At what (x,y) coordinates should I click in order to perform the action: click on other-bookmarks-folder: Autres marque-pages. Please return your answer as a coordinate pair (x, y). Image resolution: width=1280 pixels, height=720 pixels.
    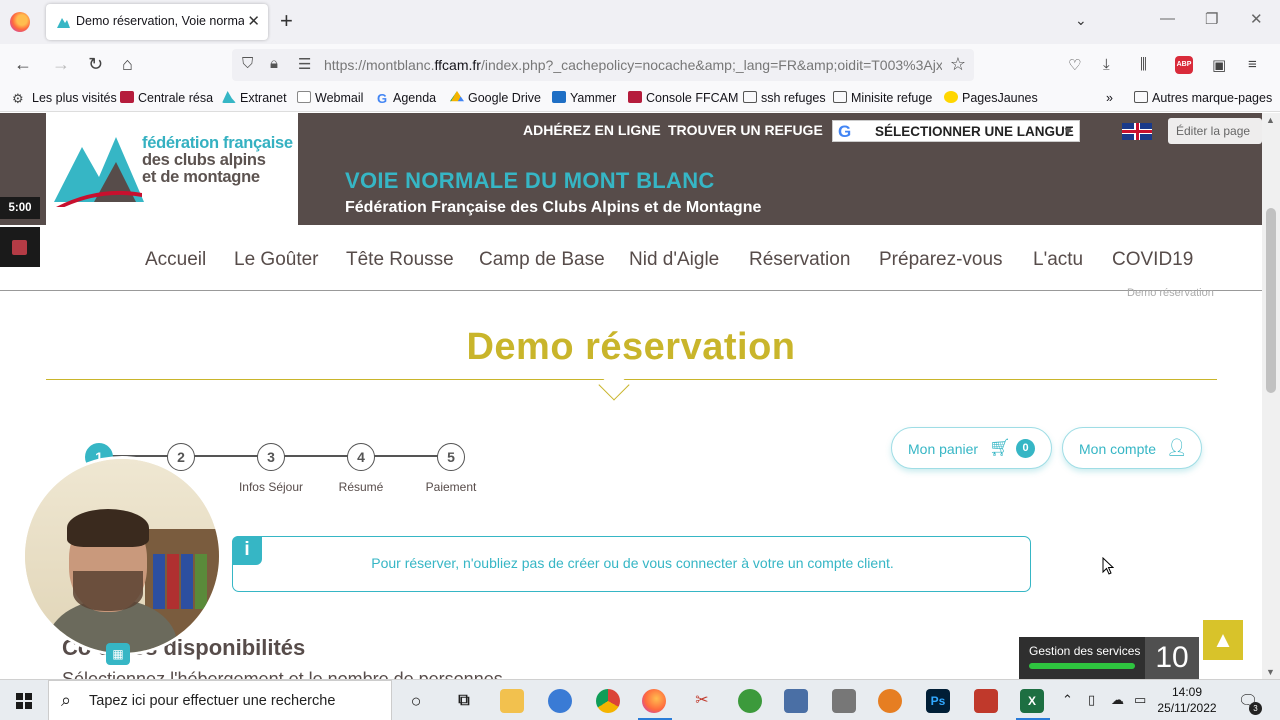
    Looking at the image, I should click on (1203, 98).